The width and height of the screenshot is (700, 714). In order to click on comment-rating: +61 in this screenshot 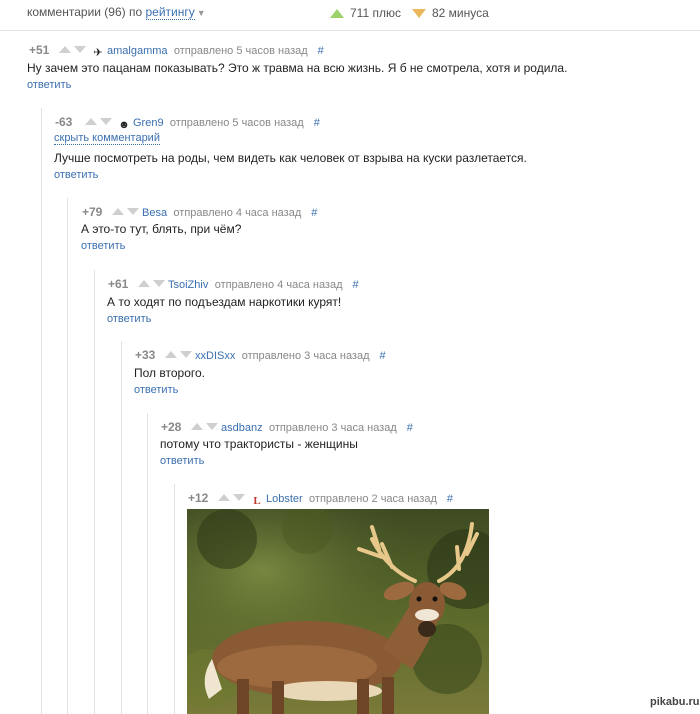, I will do `click(118, 284)`.